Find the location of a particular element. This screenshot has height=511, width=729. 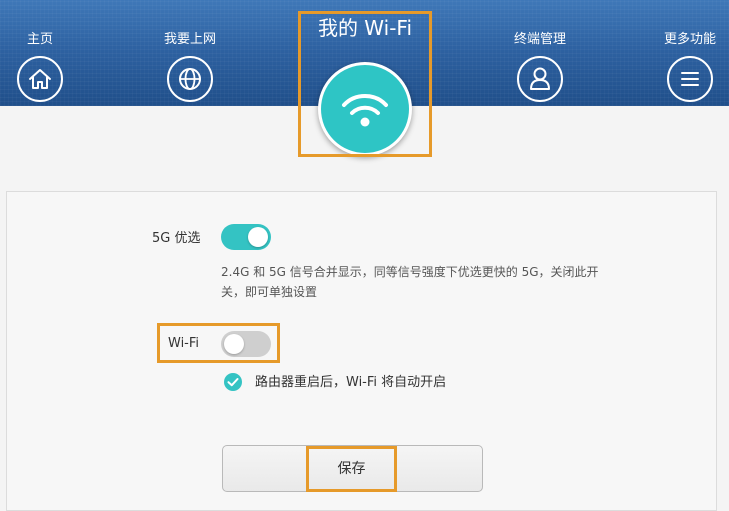

nav-item-internet: 我要上网 is located at coordinates (190, 53).